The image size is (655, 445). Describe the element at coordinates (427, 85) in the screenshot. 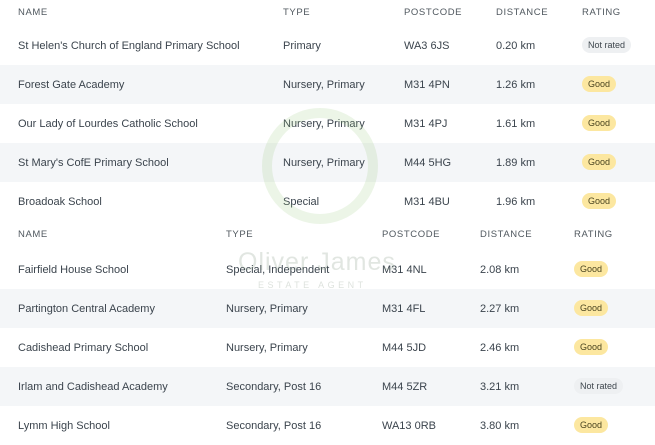

I see `school-postcode: M31 4PN` at that location.